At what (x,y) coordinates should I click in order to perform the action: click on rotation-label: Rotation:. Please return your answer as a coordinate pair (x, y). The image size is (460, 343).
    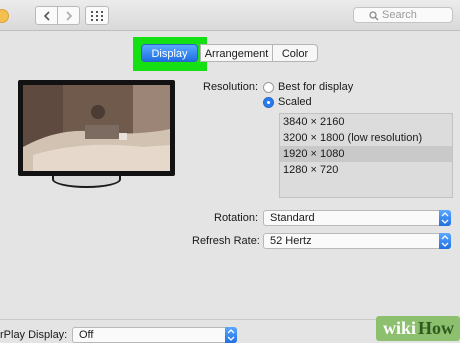
    Looking at the image, I should click on (236, 218).